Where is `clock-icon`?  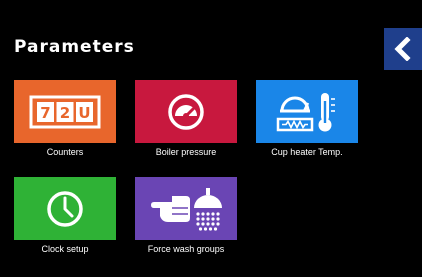 clock-icon is located at coordinates (65, 208).